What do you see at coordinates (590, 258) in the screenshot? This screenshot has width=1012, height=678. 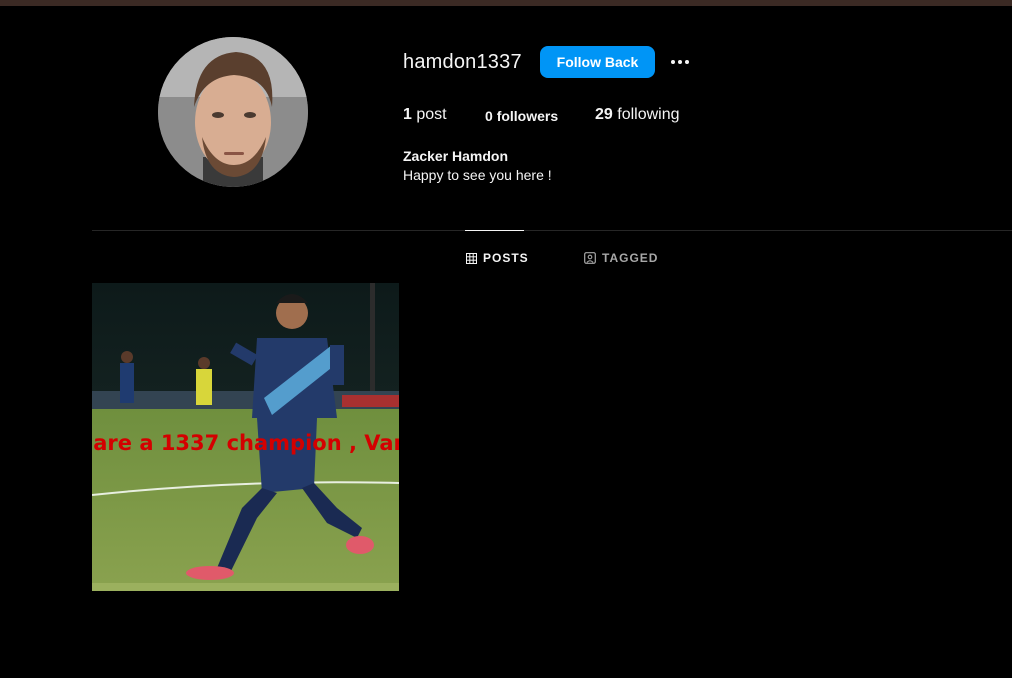 I see `tagged-icon` at bounding box center [590, 258].